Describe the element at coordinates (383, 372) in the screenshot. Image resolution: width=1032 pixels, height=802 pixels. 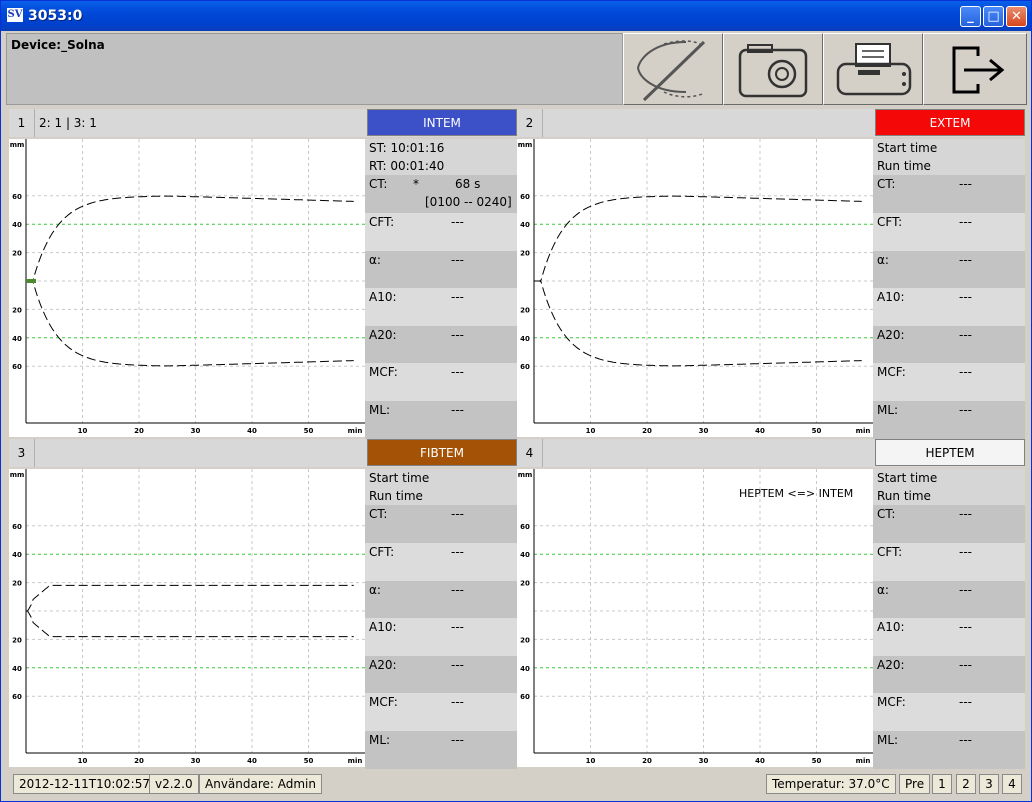
I see `result-label: MCF:` at that location.